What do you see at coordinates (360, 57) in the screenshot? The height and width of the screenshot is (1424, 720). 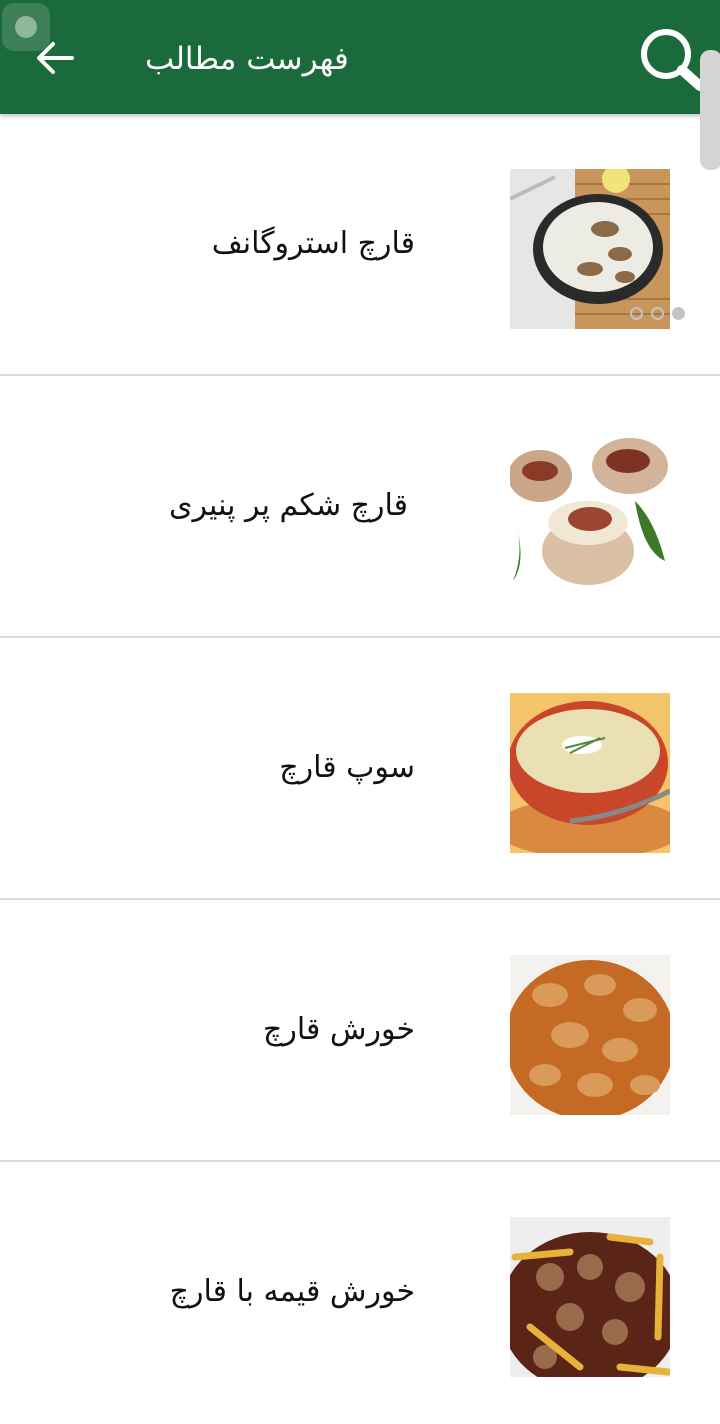 I see `app-bar: فهرست مطالب` at bounding box center [360, 57].